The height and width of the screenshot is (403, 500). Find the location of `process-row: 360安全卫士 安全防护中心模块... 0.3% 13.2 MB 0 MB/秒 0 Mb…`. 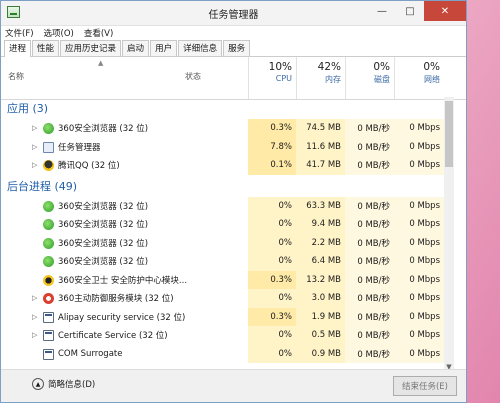

process-row: 360安全卫士 安全防护中心模块... 0.3% 13.2 MB 0 MB/秒 0 Mb… is located at coordinates (229, 279).